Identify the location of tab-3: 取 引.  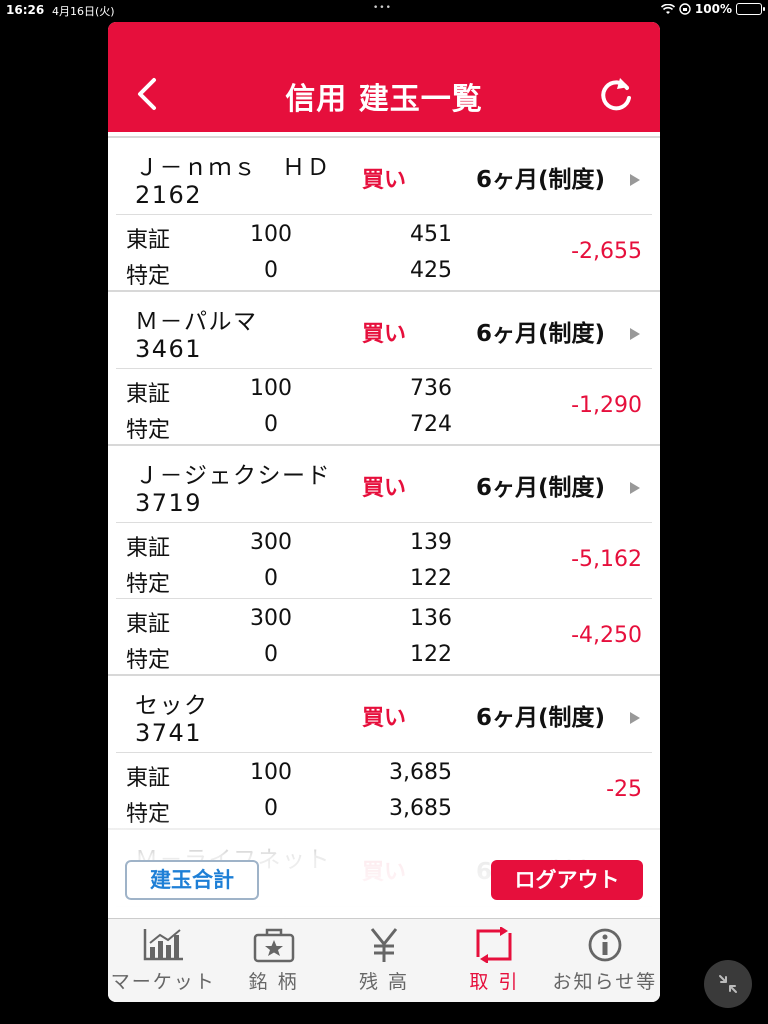
(494, 960).